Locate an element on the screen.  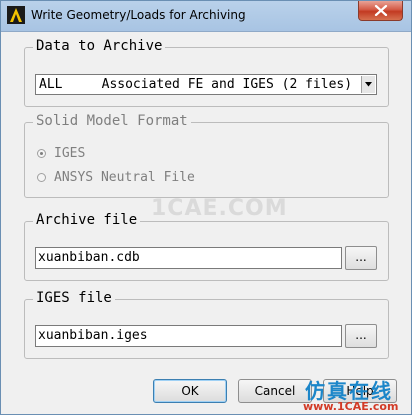
ansys-logo-icon is located at coordinates (16, 15).